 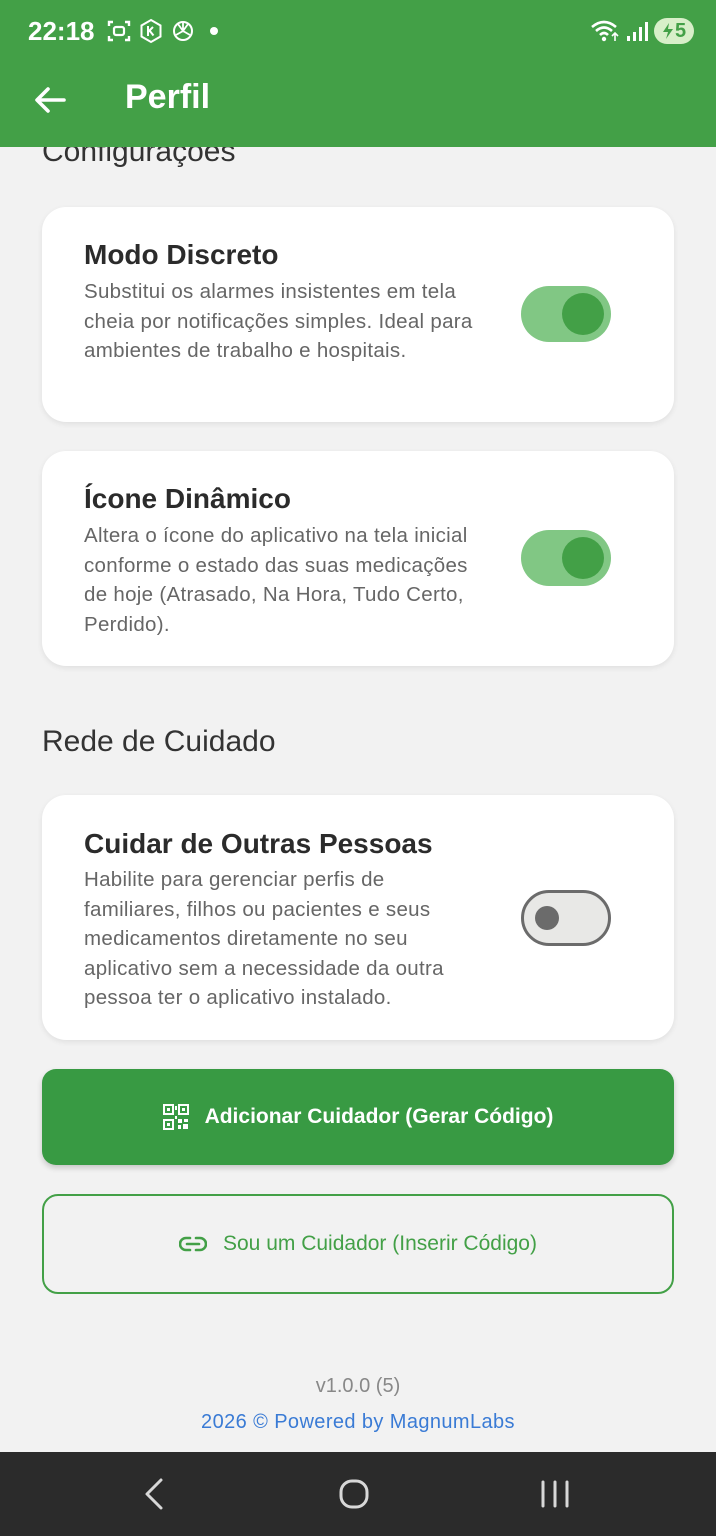 What do you see at coordinates (181, 254) in the screenshot?
I see `card-title: Modo Discreto` at bounding box center [181, 254].